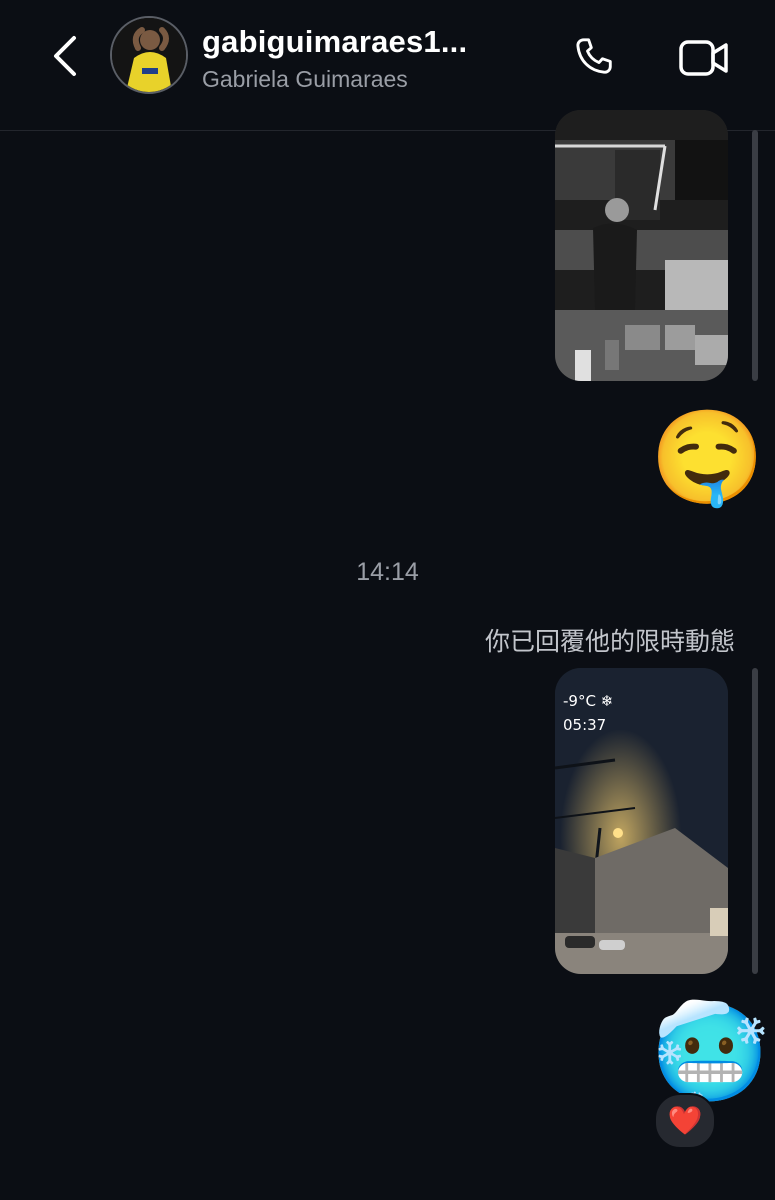 This screenshot has height=1200, width=775. Describe the element at coordinates (710, 1053) in the screenshot. I see `emoji-message-cold-face: 🥶` at that location.